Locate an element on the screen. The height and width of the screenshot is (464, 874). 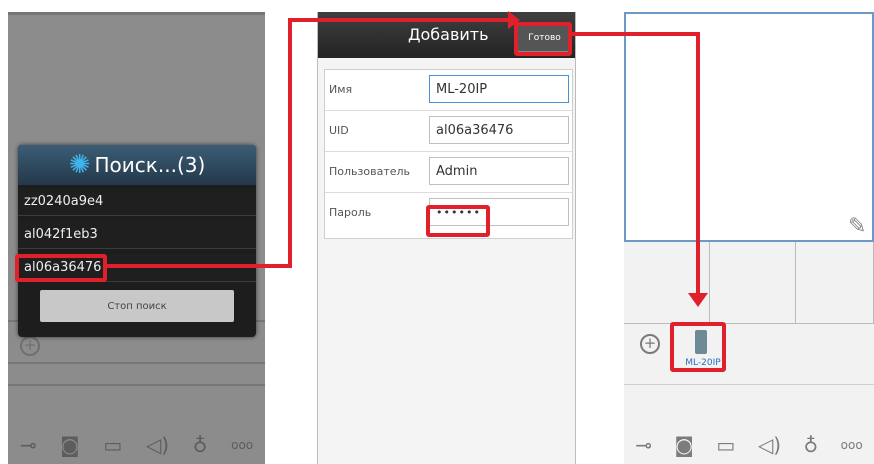
top-border is located at coordinates (136, 13).